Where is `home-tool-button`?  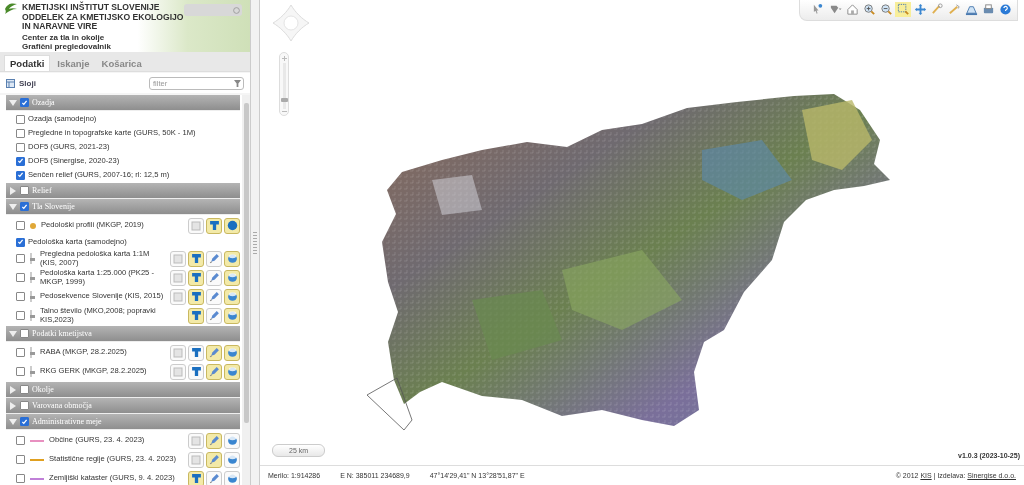
home-tool-button is located at coordinates (852, 9).